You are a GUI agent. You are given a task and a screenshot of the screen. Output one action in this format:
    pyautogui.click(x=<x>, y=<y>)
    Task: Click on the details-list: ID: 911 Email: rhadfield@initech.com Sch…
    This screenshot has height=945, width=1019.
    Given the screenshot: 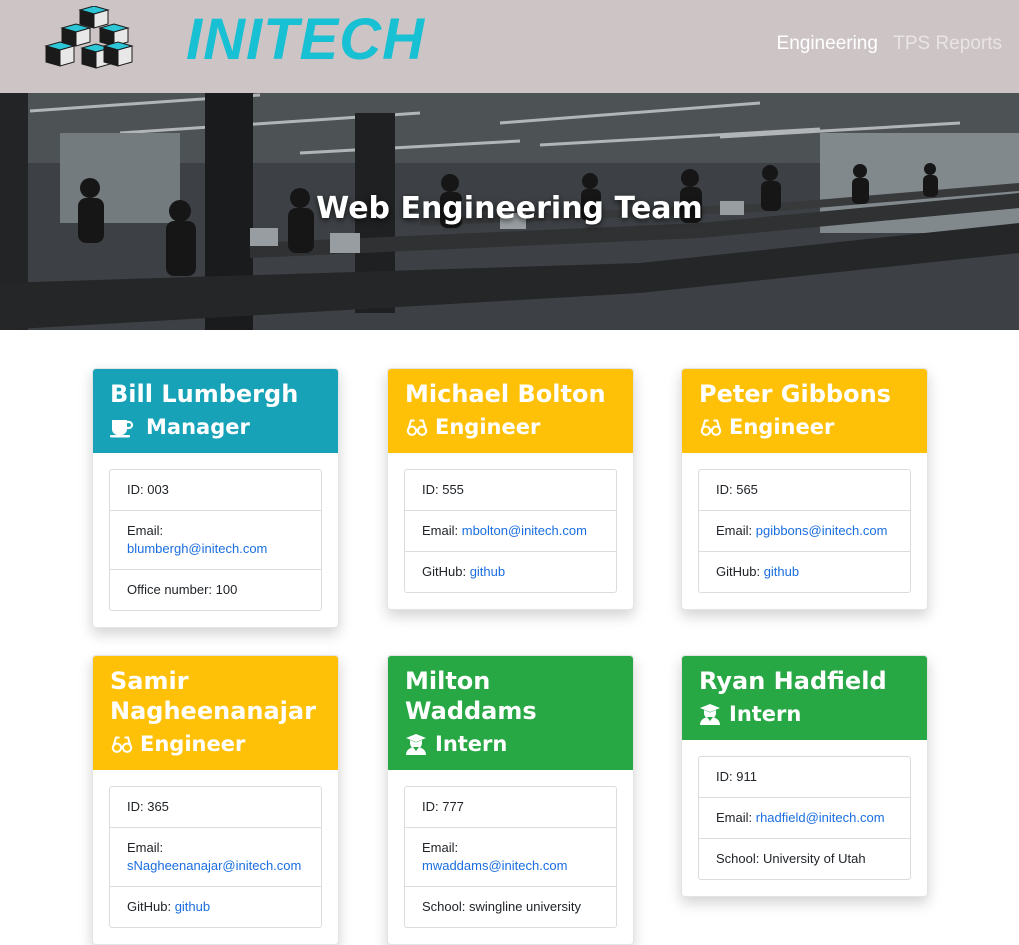 What is the action you would take?
    pyautogui.click(x=804, y=818)
    